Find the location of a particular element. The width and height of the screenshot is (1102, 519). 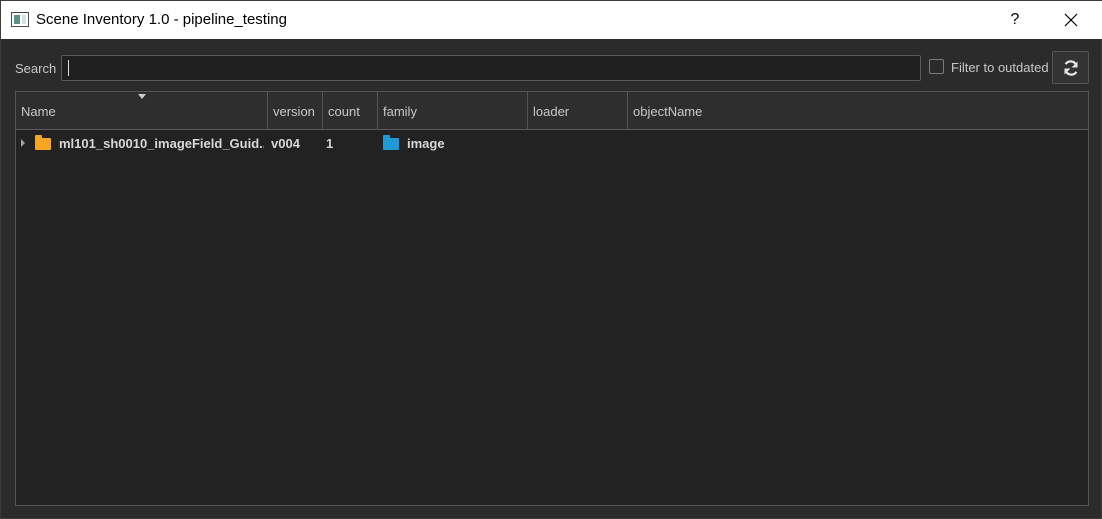

refresh-button is located at coordinates (1070, 67).